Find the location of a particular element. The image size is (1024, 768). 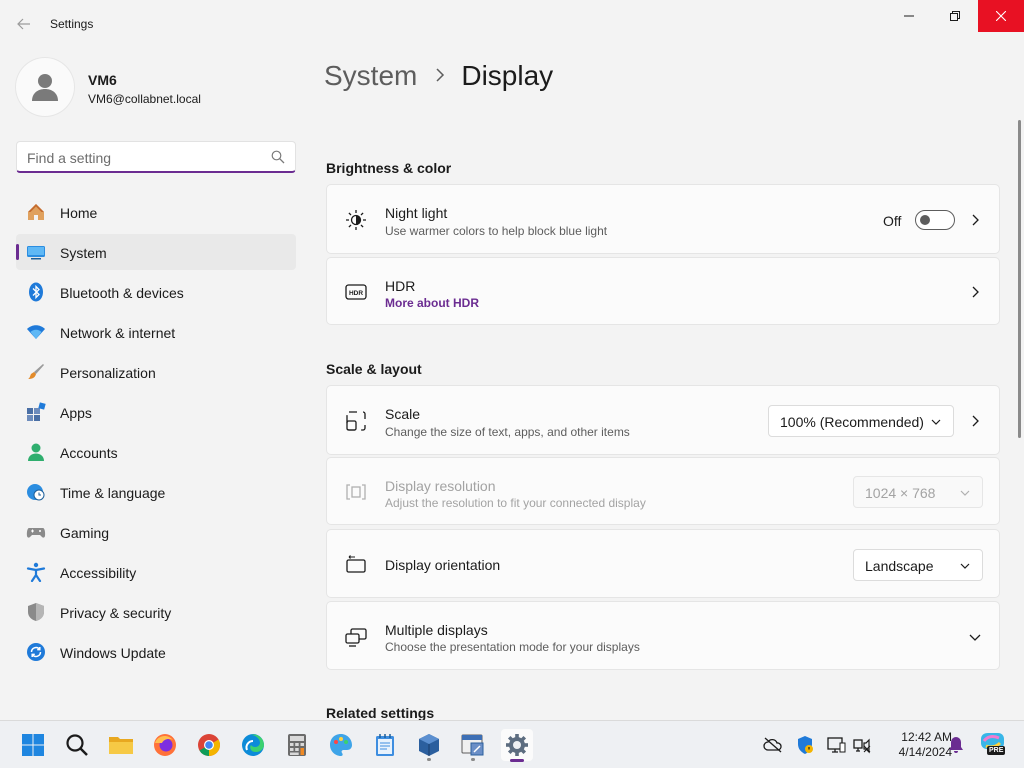

taskbar-vm-tool is located at coordinates (473, 745).